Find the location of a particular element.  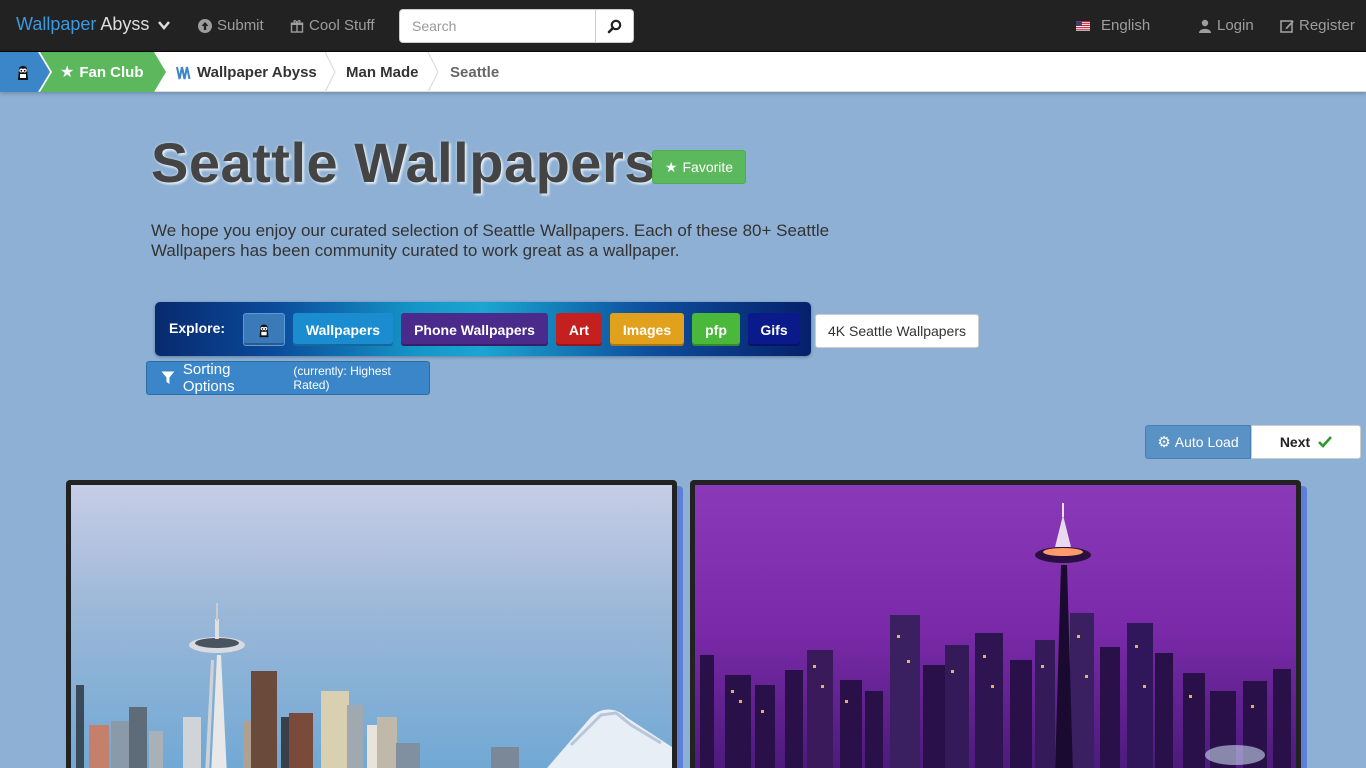

breadcrumb-fan-club: ★ Fan Club is located at coordinates (103, 72).